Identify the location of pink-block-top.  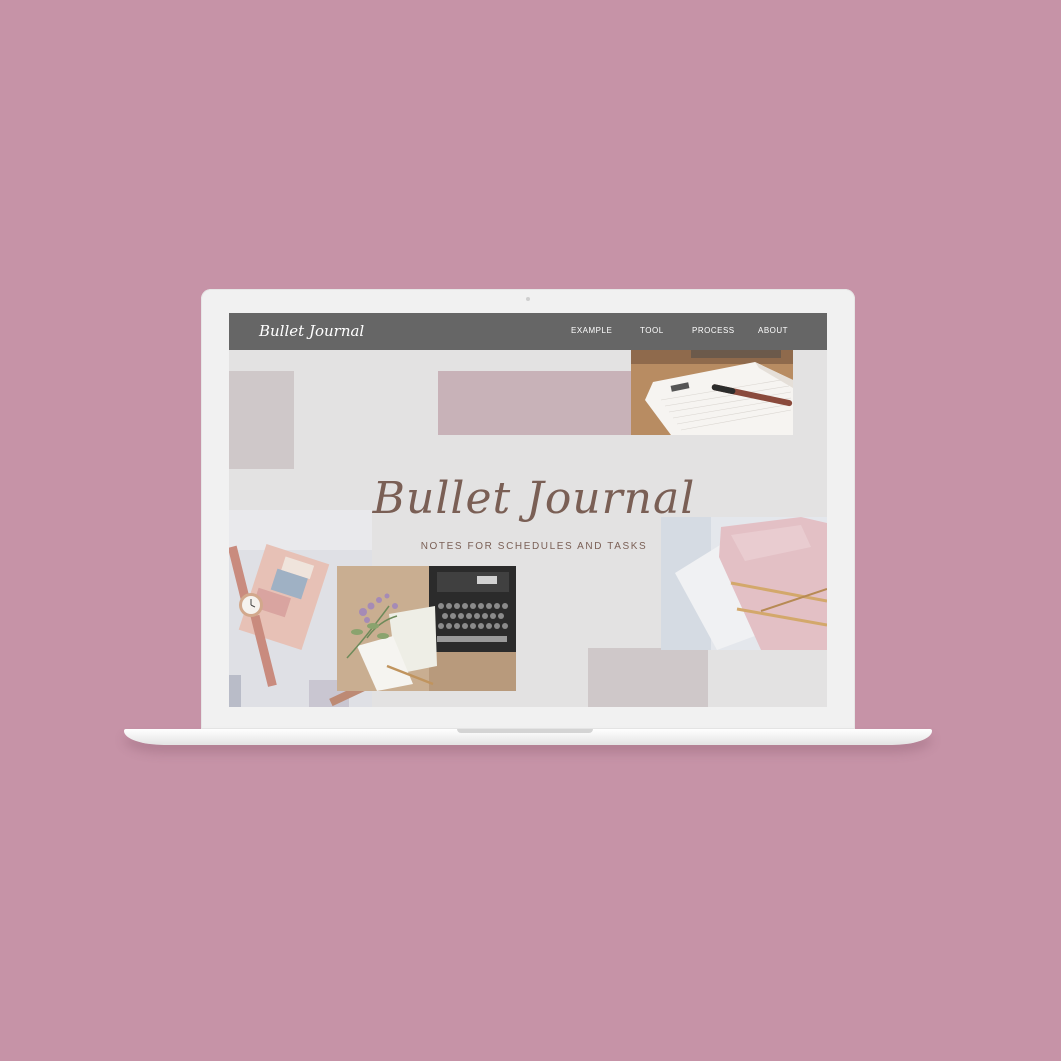
(535, 403).